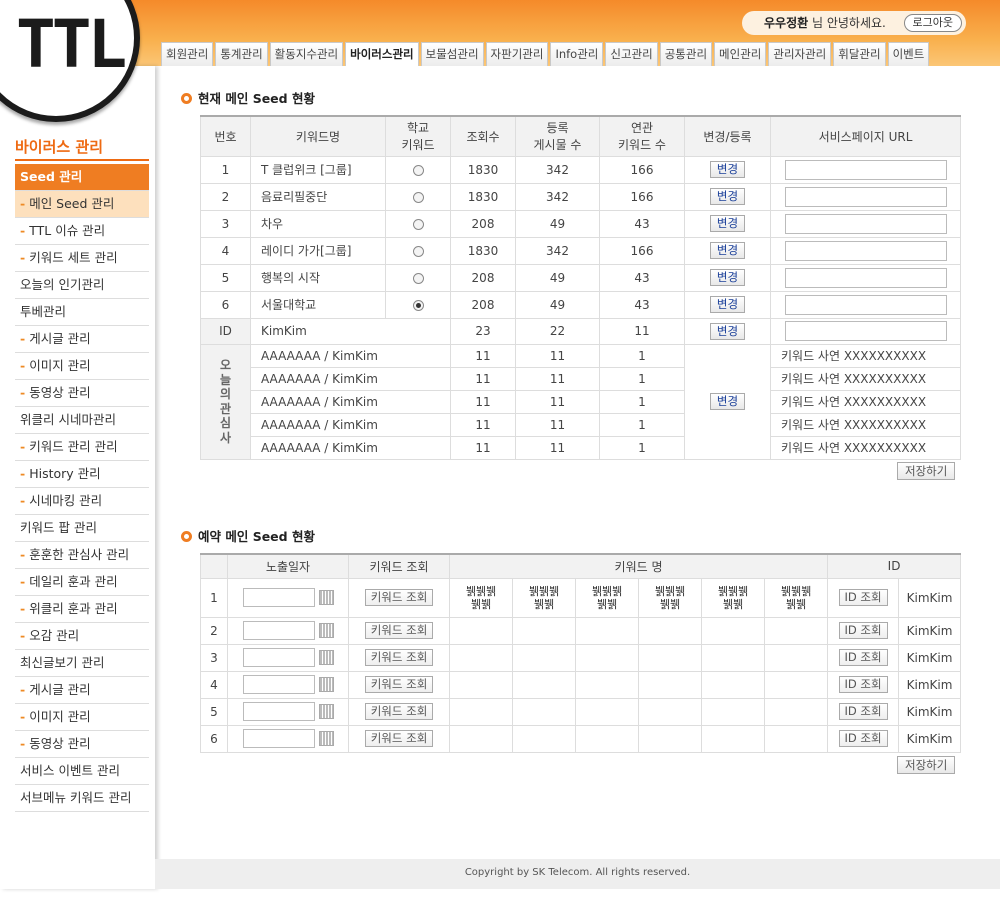 Image resolution: width=1000 pixels, height=918 pixels. I want to click on sidebar-item: 최신글보기 관리, so click(82, 663).